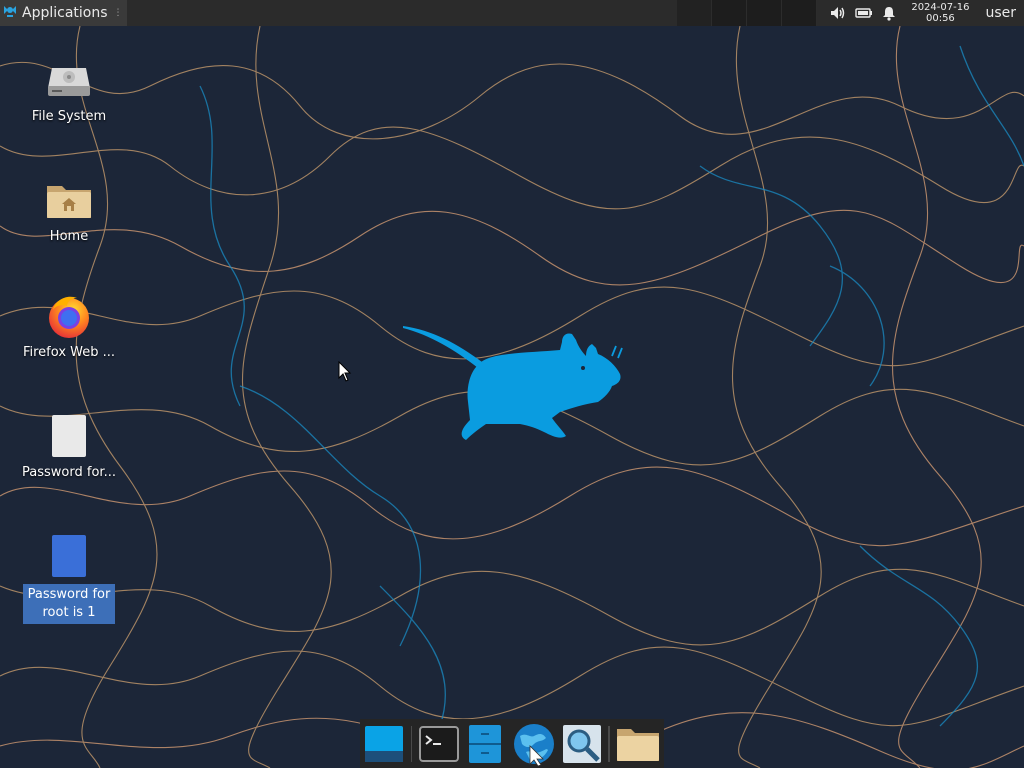  What do you see at coordinates (438, 744) in the screenshot?
I see `terminal-icon` at bounding box center [438, 744].